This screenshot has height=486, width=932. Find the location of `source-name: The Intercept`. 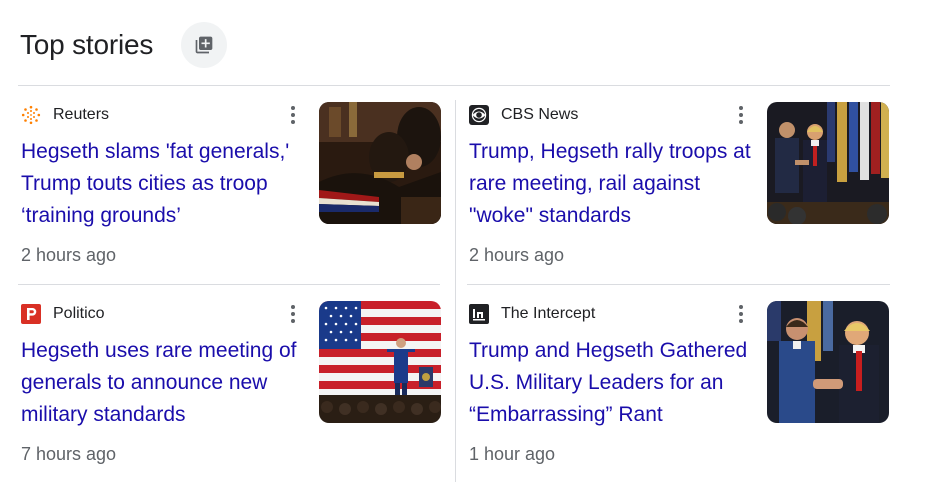

source-name: The Intercept is located at coordinates (548, 313).